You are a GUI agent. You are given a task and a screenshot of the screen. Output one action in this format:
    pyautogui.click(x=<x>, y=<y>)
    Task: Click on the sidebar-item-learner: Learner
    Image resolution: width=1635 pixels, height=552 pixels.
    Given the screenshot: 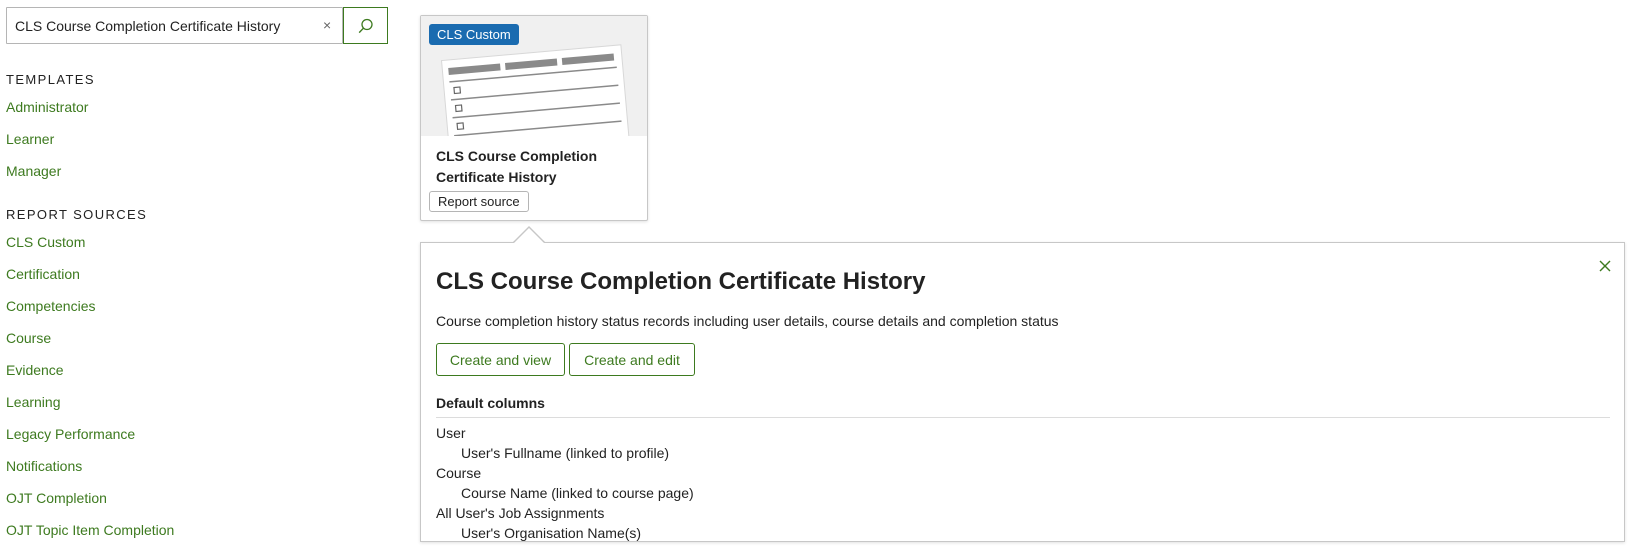 What is the action you would take?
    pyautogui.click(x=47, y=139)
    